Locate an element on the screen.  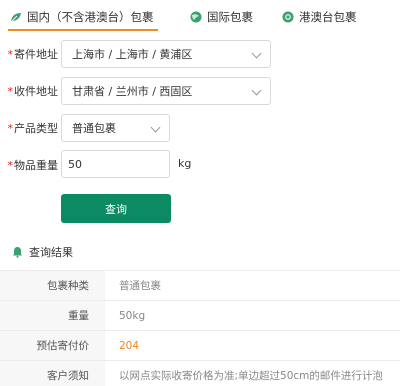
globe-icon is located at coordinates (196, 17).